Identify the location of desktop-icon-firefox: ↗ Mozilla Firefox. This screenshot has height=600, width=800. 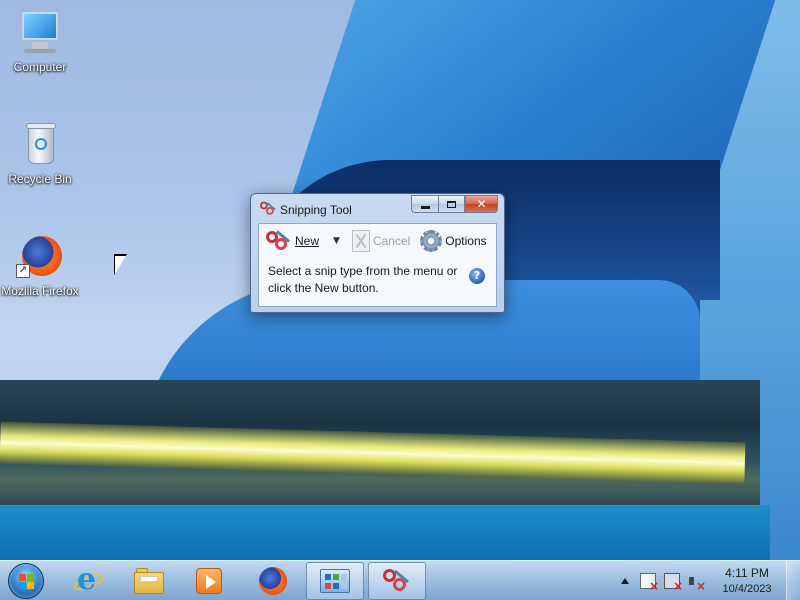
(40, 265).